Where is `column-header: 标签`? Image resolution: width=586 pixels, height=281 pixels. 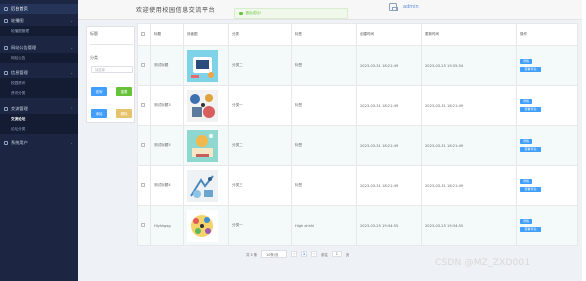 column-header: 标签 is located at coordinates (324, 34).